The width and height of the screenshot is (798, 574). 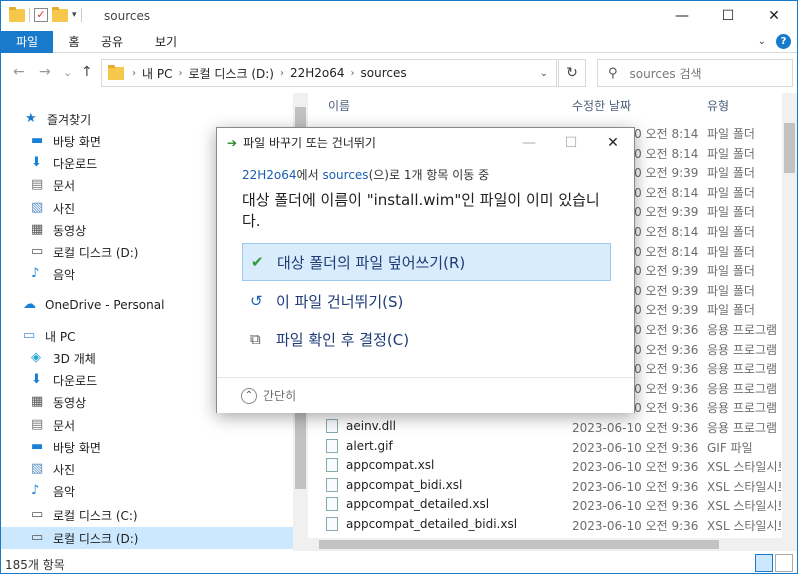 I want to click on replace-file-option: ✔ 대상 폴더의 파일 덮어쓰기(R), so click(x=426, y=262).